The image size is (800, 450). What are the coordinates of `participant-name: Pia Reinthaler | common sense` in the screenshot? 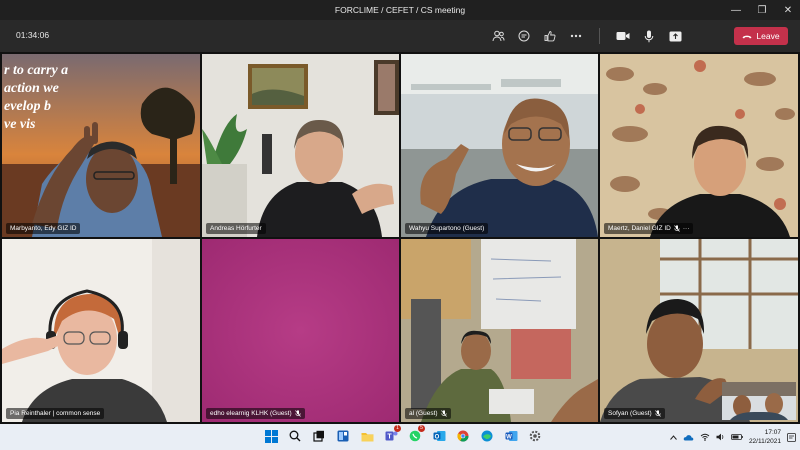 It's located at (55, 413).